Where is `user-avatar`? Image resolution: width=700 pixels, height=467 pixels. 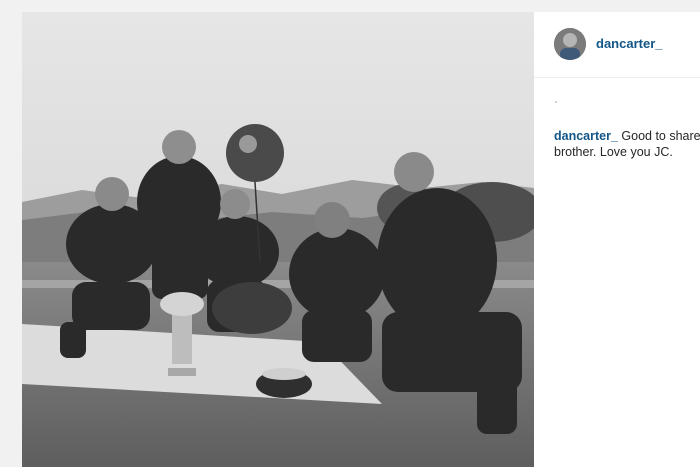 user-avatar is located at coordinates (570, 44).